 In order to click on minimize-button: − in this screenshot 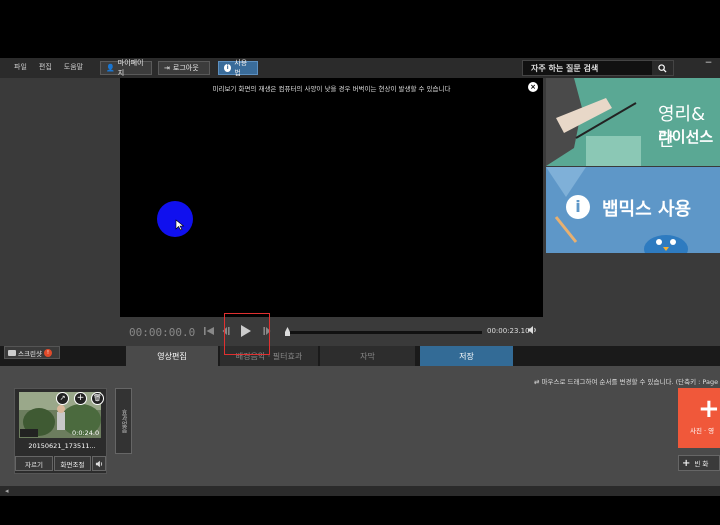, I will do `click(708, 64)`.